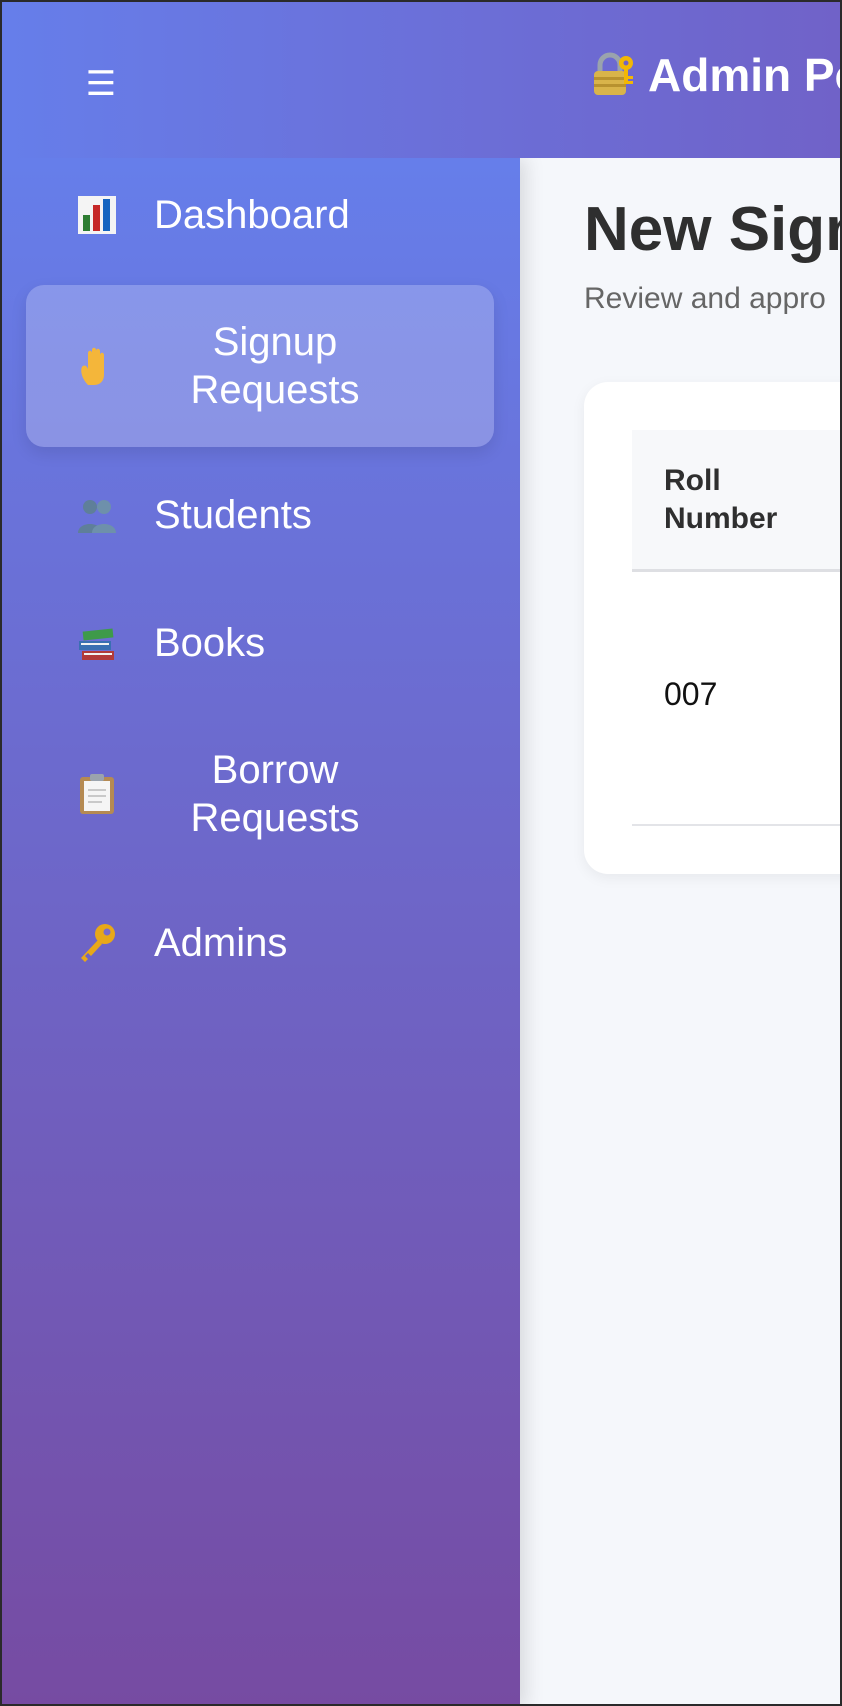 This screenshot has height=1706, width=842. I want to click on sidebar-item-students: Students, so click(260, 515).